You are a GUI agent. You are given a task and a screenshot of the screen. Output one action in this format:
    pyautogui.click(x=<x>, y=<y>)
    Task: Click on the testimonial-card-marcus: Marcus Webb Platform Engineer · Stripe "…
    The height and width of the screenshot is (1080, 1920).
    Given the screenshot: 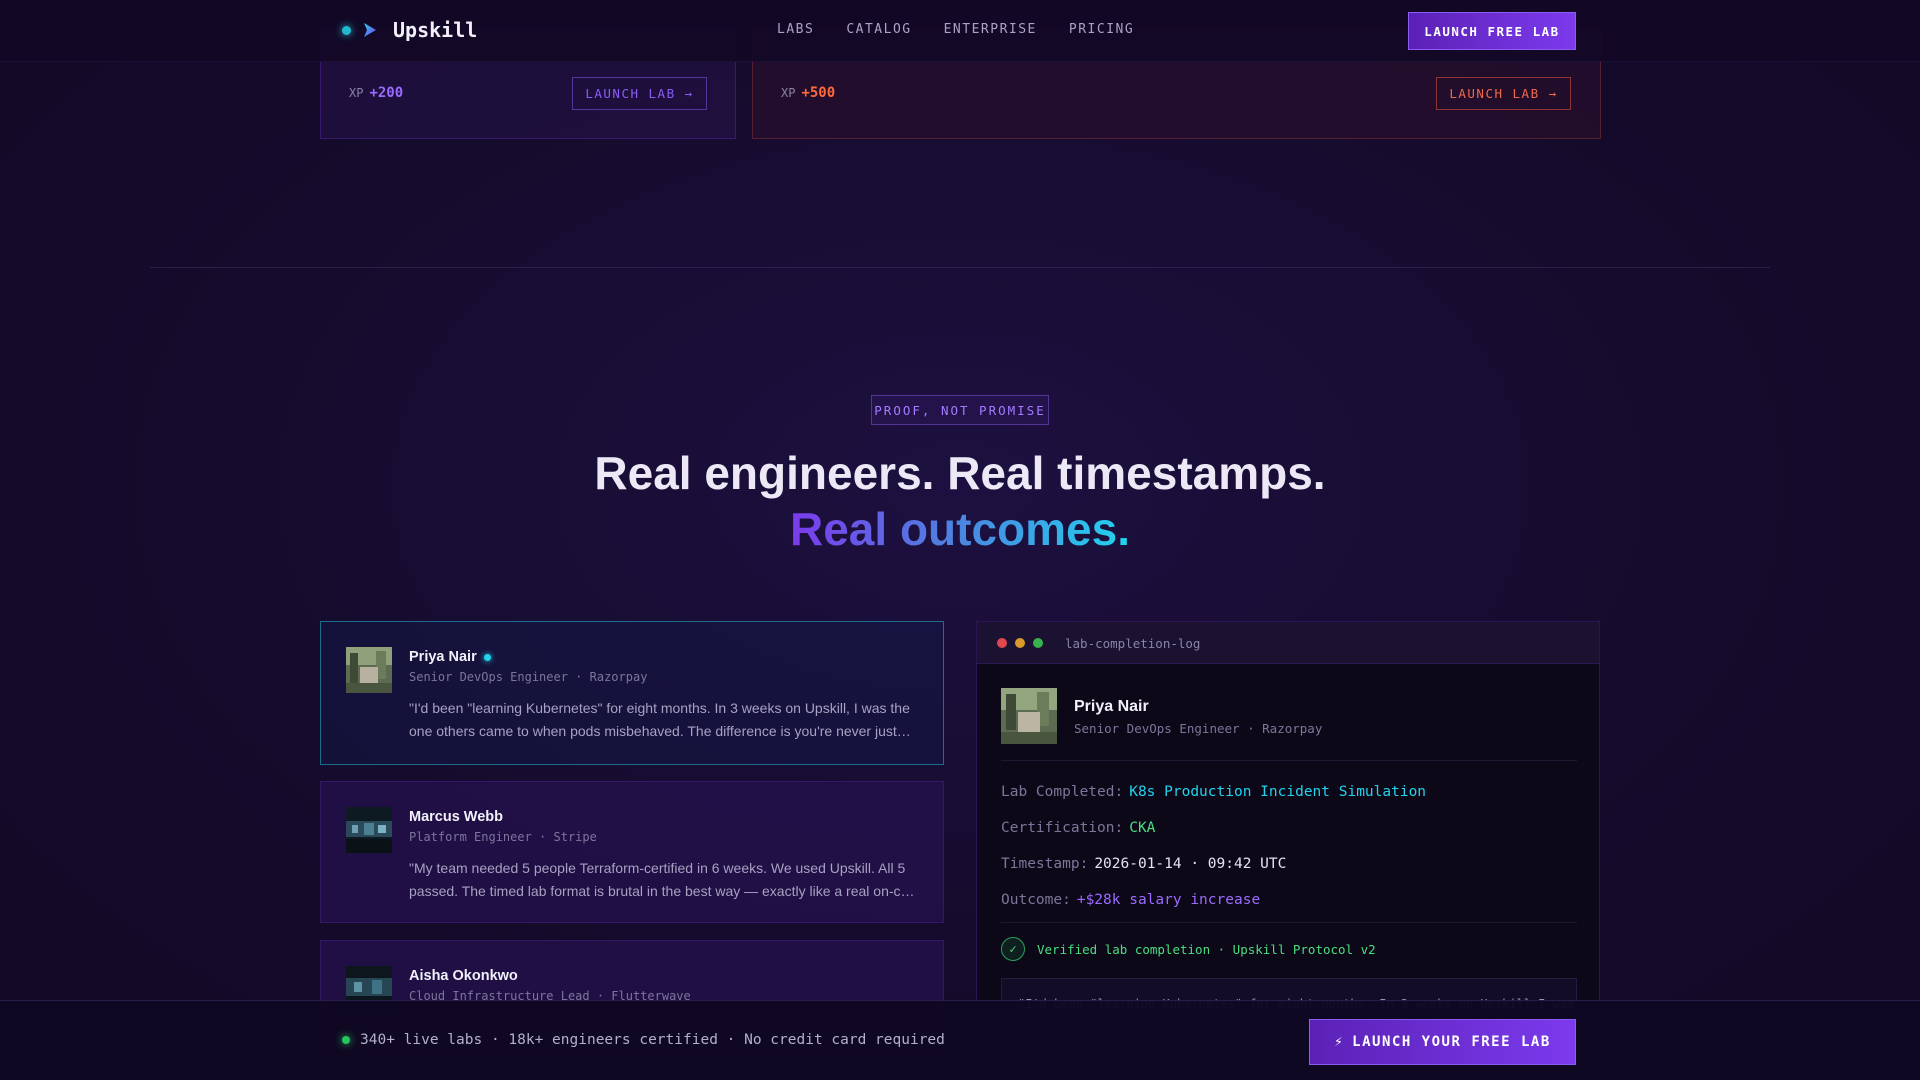 What is the action you would take?
    pyautogui.click(x=632, y=852)
    